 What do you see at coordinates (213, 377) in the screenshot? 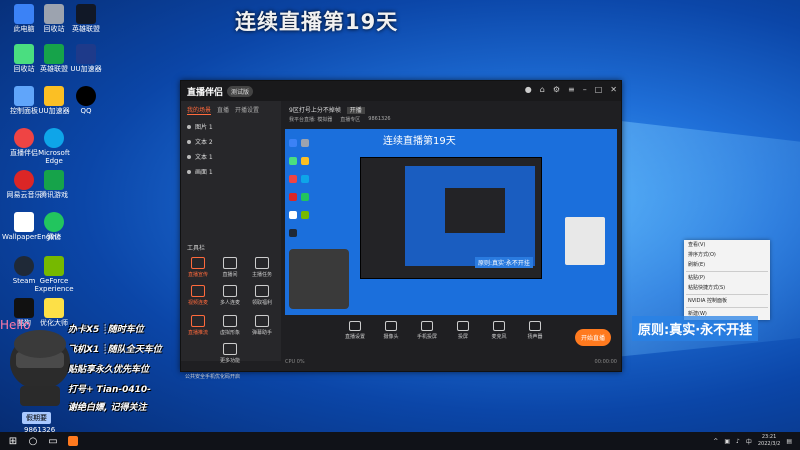
I see `footer-hint: 公共安全手机优化码开启` at bounding box center [213, 377].